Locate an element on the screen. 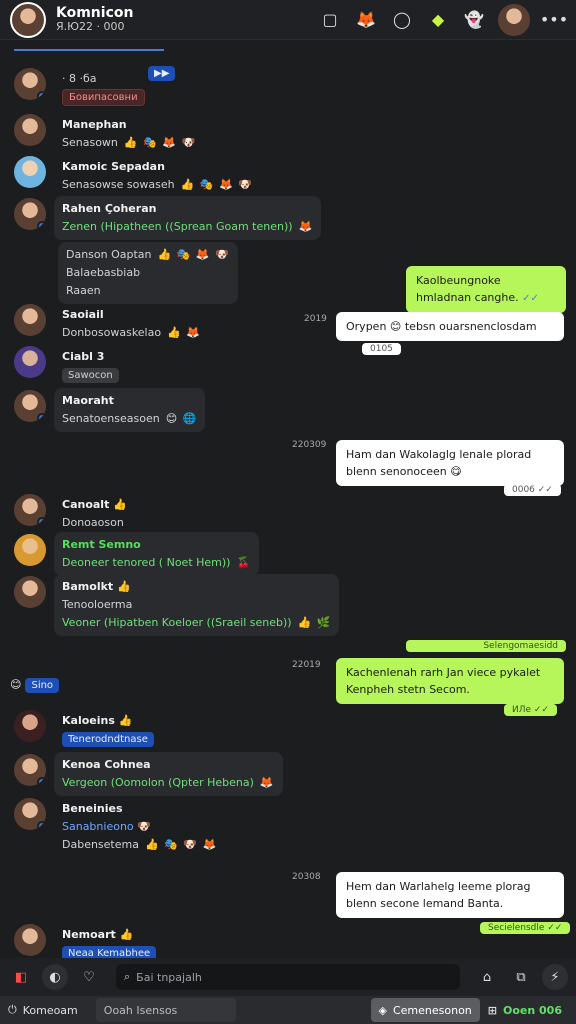 This screenshot has width=576, height=1024. lightning-icon: ⚡ is located at coordinates (555, 977).